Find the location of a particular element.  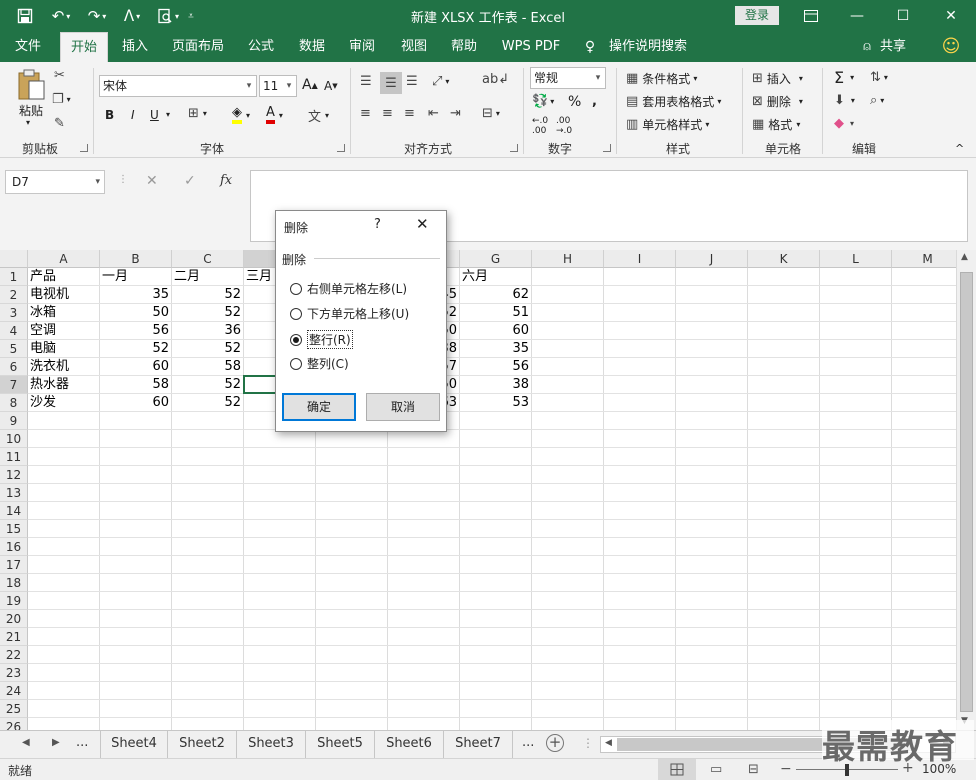

paste-icon is located at coordinates (31, 85).